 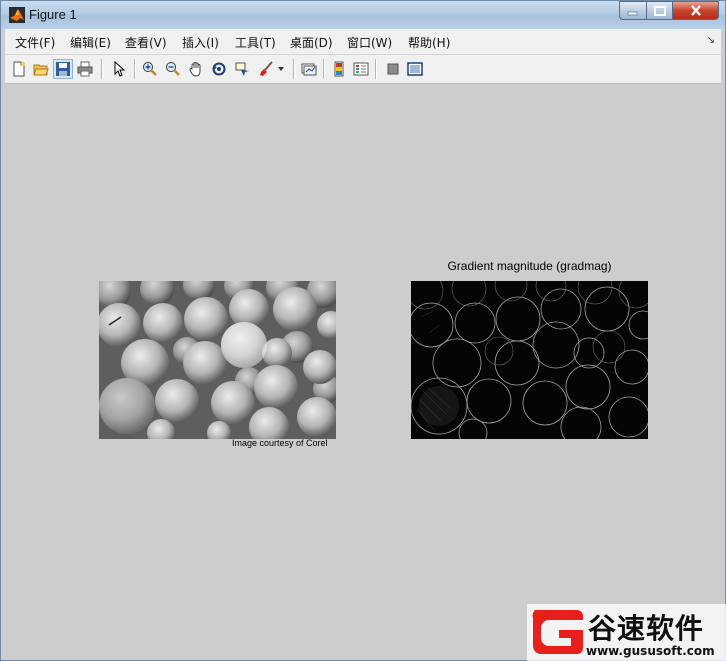 I want to click on rotate-3d-button, so click(x=219, y=69).